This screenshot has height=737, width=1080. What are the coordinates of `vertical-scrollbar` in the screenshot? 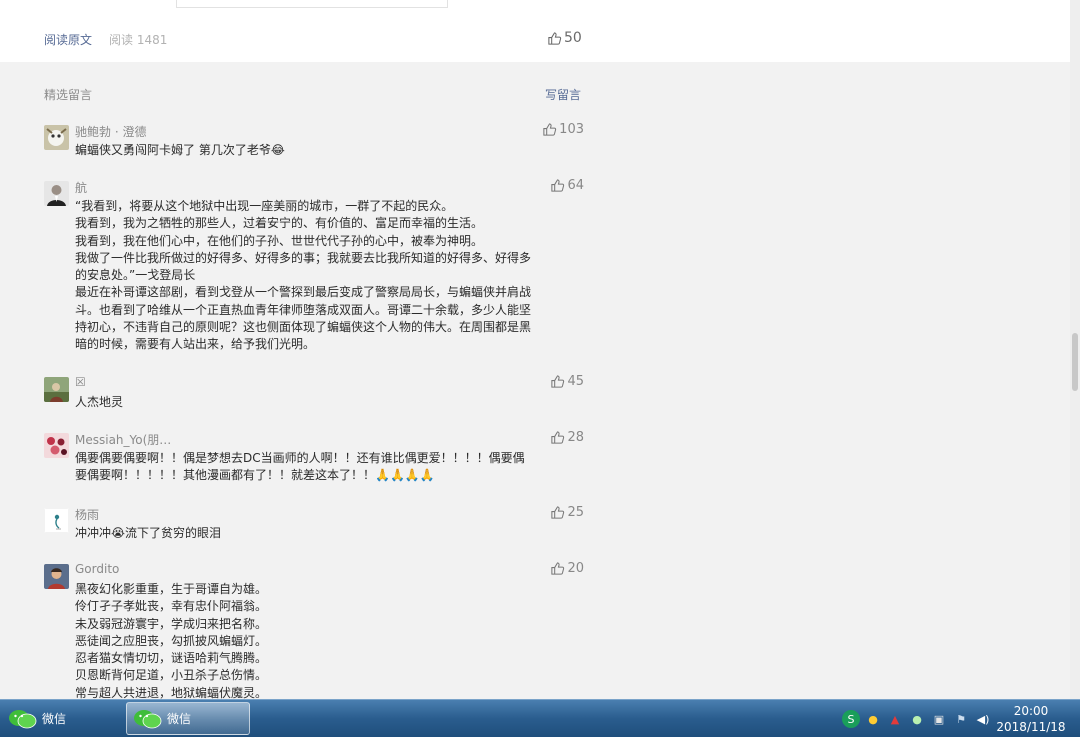 It's located at (1075, 349).